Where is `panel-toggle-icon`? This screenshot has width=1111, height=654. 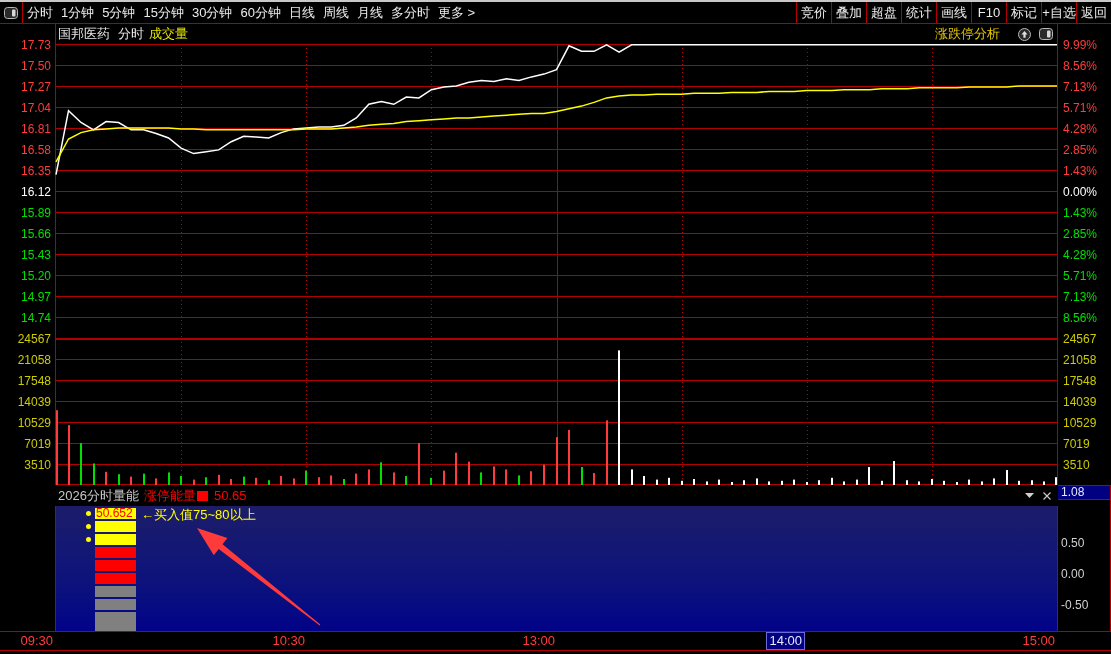 panel-toggle-icon is located at coordinates (1046, 34).